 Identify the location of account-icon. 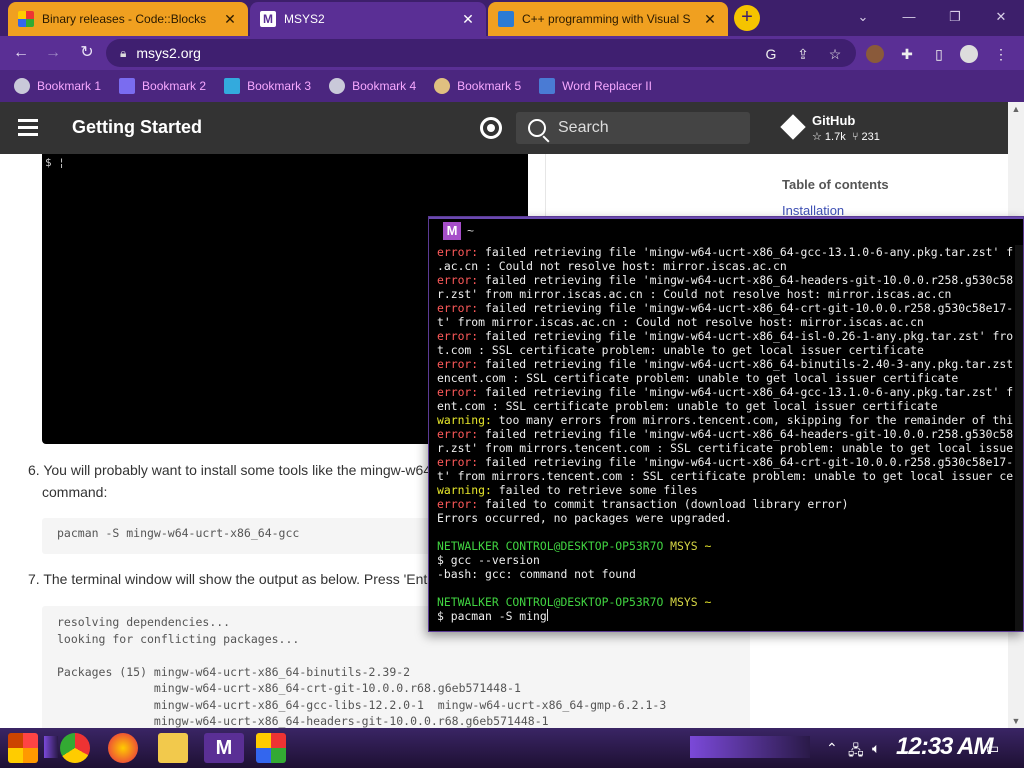
(969, 54).